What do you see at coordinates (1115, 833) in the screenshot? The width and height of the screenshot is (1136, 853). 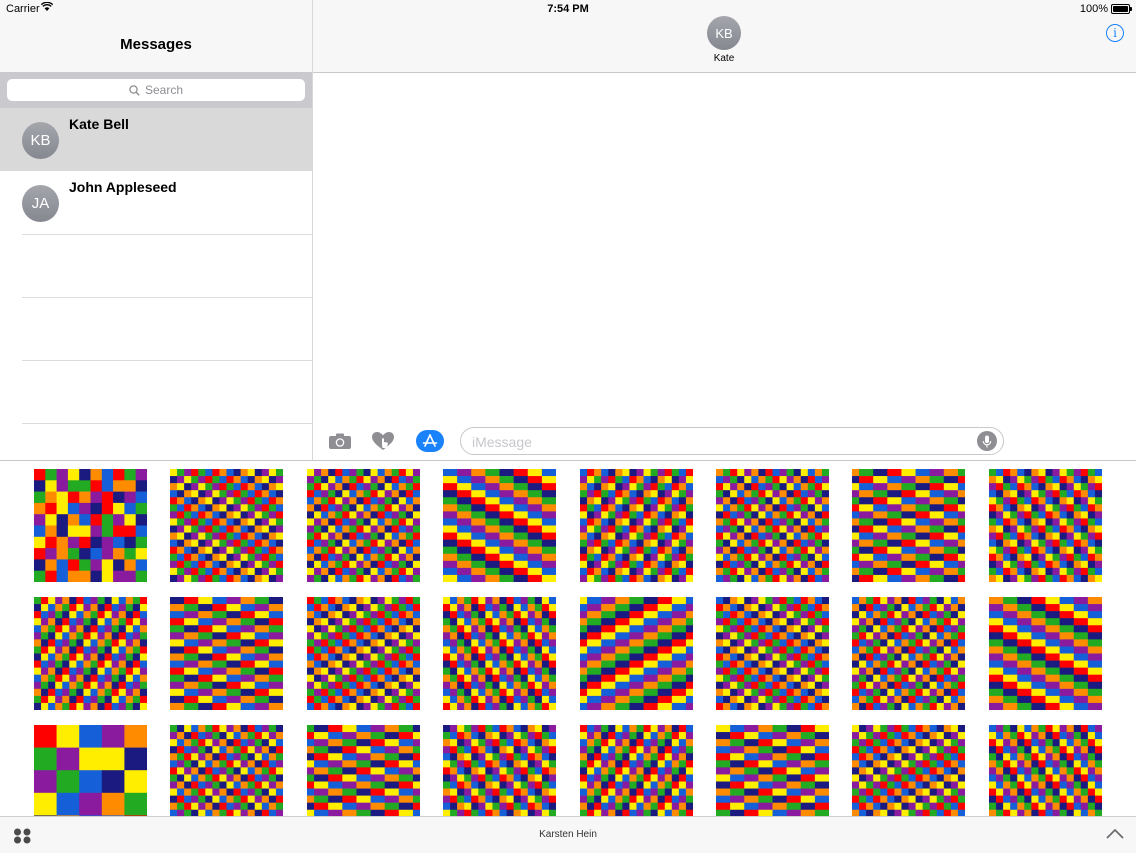 I see `chevron-up-icon` at bounding box center [1115, 833].